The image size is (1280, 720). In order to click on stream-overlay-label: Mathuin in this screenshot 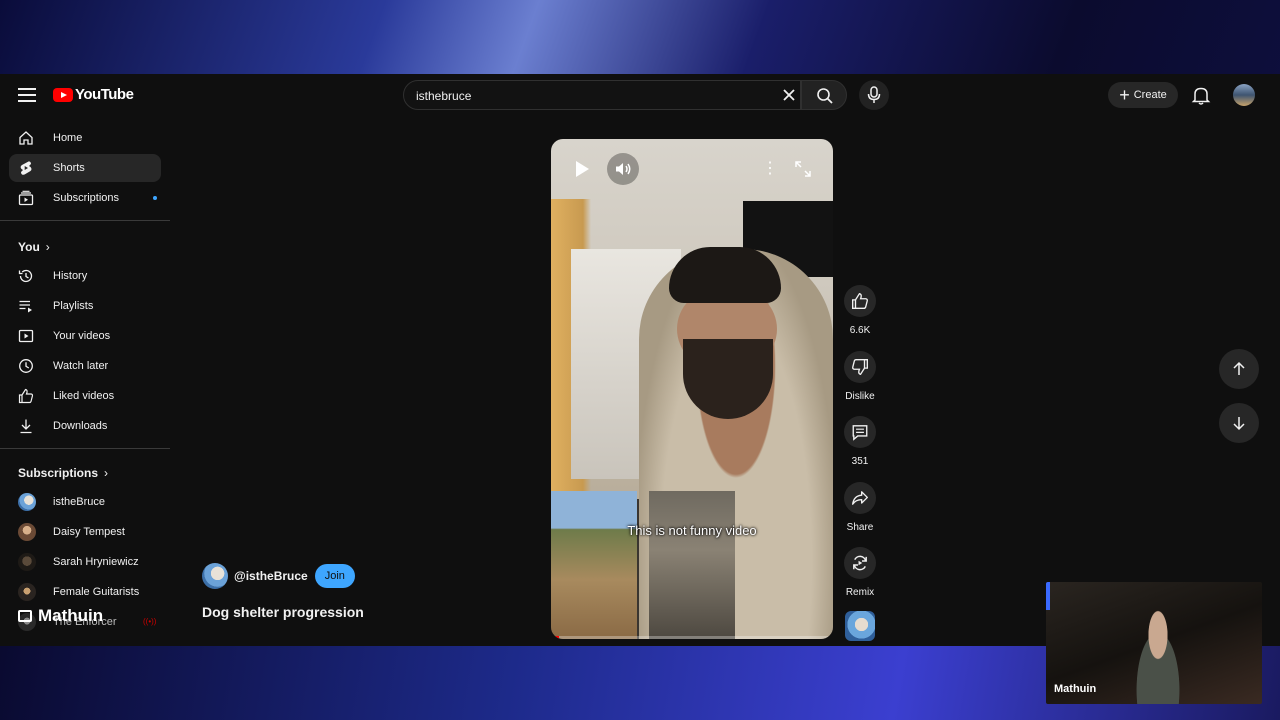, I will do `click(60, 616)`.